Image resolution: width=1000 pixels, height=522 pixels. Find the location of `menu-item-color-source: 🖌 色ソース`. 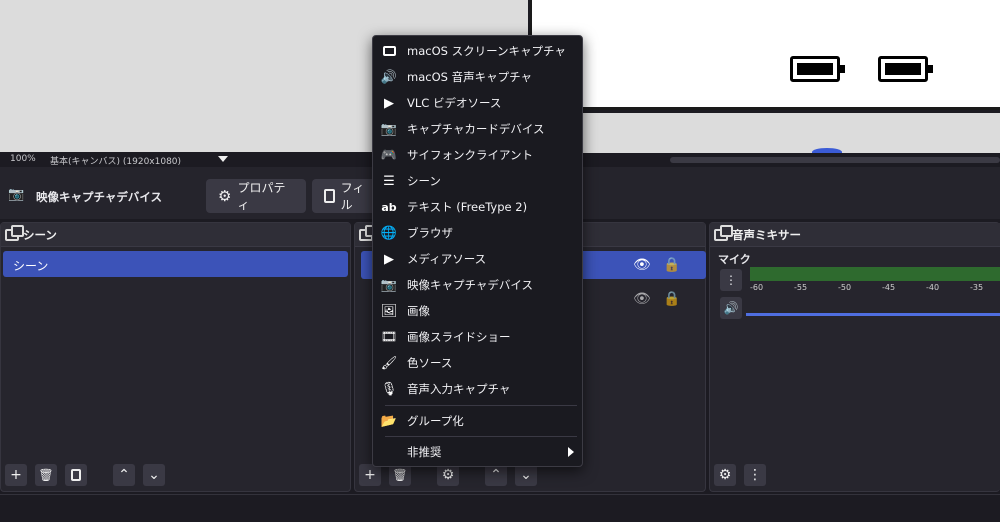

menu-item-color-source: 🖌 色ソース is located at coordinates (477, 363).